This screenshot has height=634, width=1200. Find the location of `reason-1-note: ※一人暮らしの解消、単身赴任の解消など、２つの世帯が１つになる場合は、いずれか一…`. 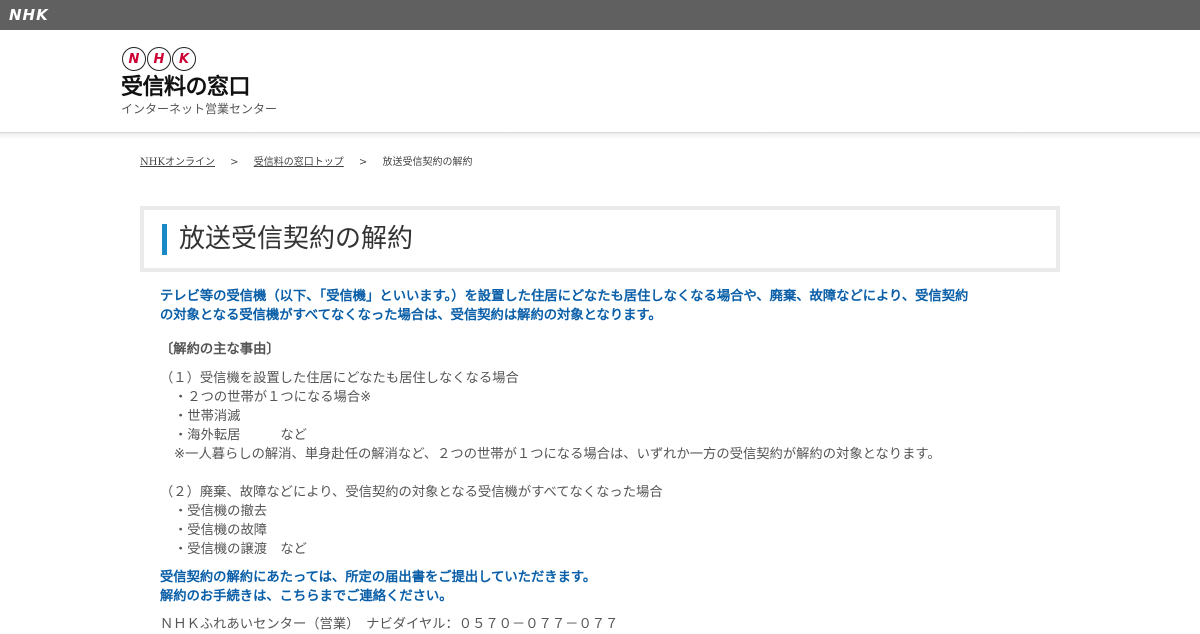

reason-1-note: ※一人暮らしの解消、単身赴任の解消など、２つの世帯が１つになる場合は、いずれか一… is located at coordinates (557, 454).